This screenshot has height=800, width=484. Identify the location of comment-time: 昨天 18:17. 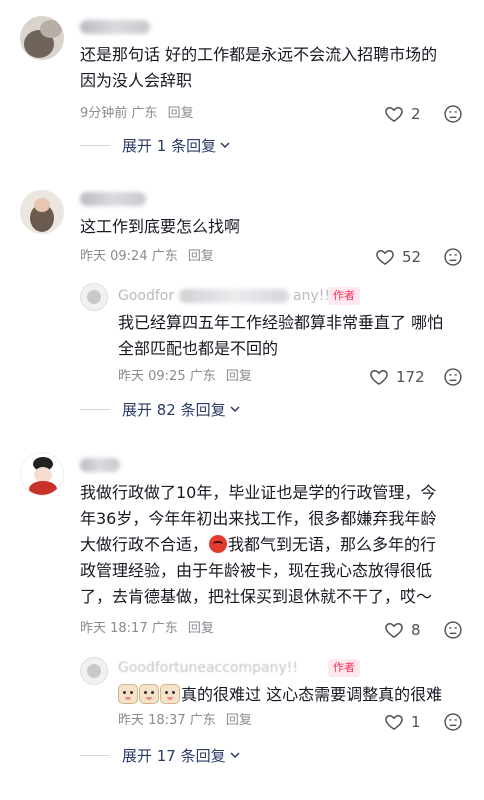
(114, 628).